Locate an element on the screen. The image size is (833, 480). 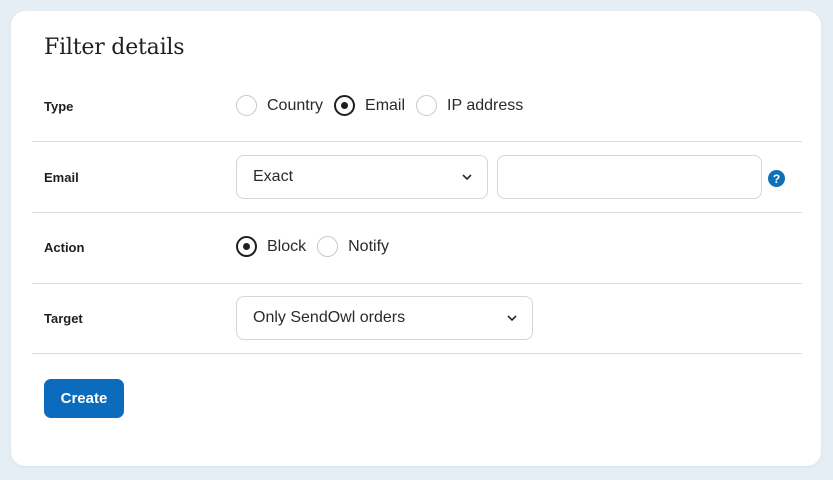
select-value: Only SendOwl orders is located at coordinates (329, 317).